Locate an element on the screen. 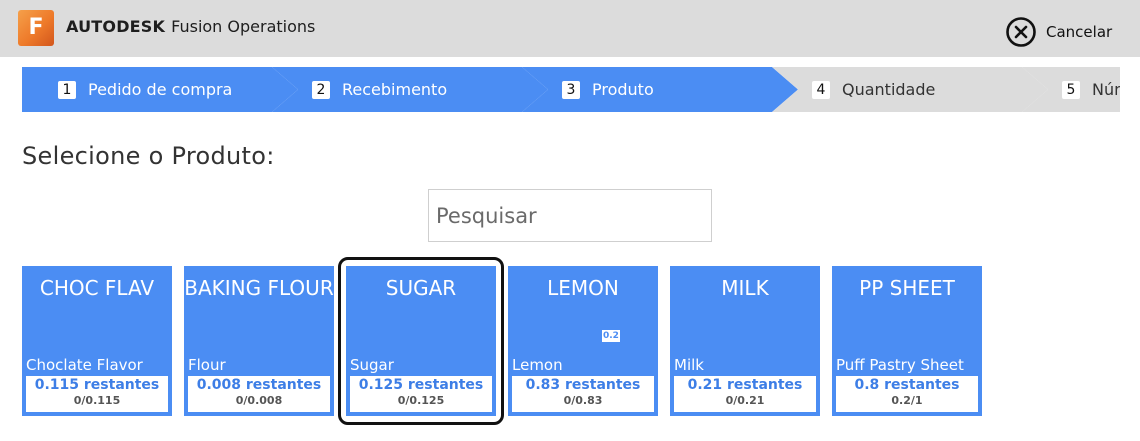 The width and height of the screenshot is (1140, 441). product-code: LEMON is located at coordinates (583, 288).